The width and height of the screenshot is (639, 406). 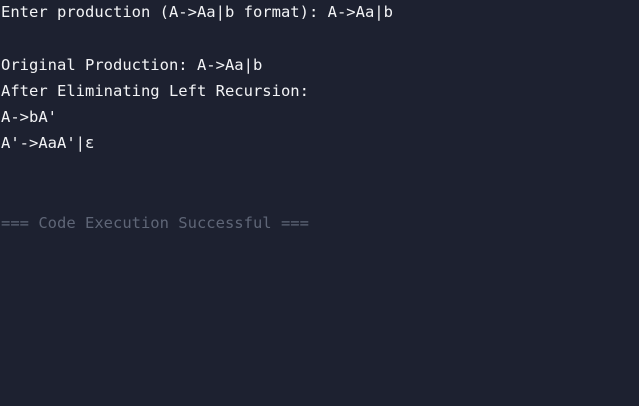 I want to click on result-production-line-1: A->bA', so click(x=29, y=117).